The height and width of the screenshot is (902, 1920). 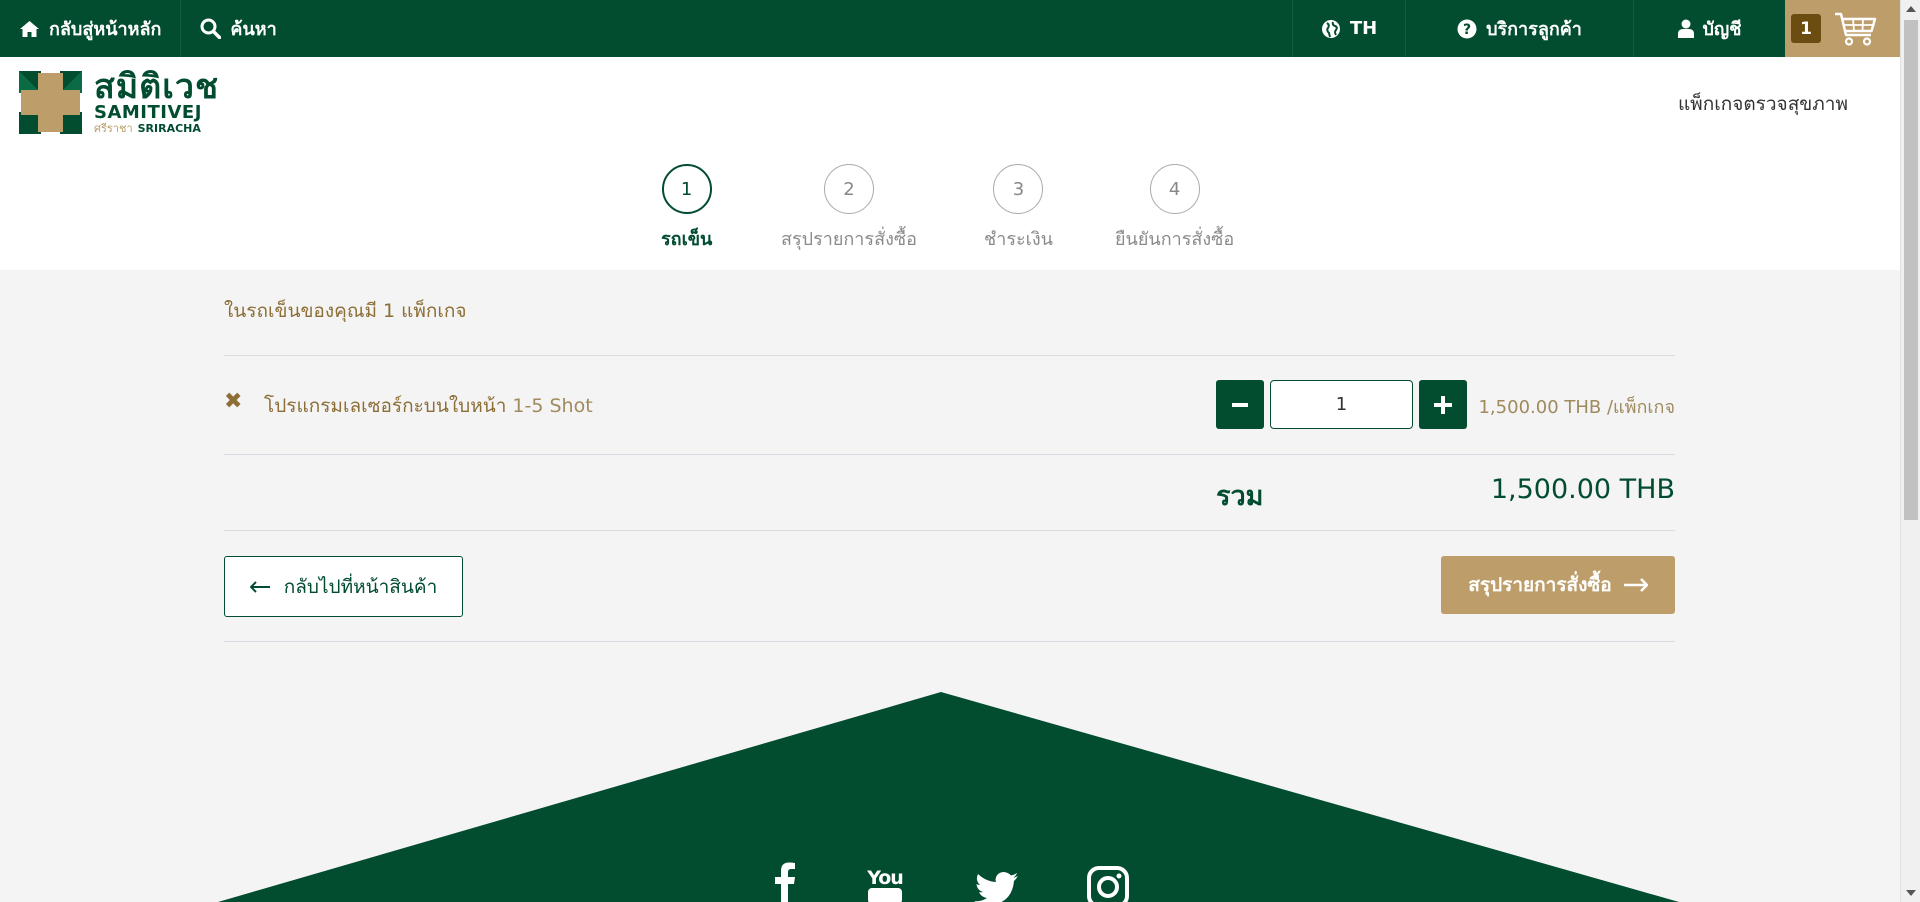 What do you see at coordinates (233, 402) in the screenshot?
I see `remove-item-icon: ✖` at bounding box center [233, 402].